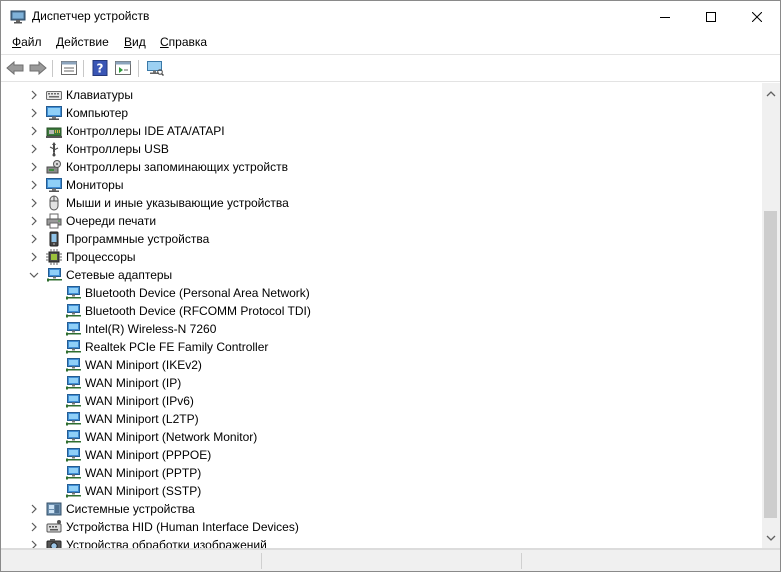 Image resolution: width=781 pixels, height=572 pixels. Describe the element at coordinates (381, 347) in the screenshot. I see `tree-device-item: Realtek PCIe FE Family Controller` at that location.